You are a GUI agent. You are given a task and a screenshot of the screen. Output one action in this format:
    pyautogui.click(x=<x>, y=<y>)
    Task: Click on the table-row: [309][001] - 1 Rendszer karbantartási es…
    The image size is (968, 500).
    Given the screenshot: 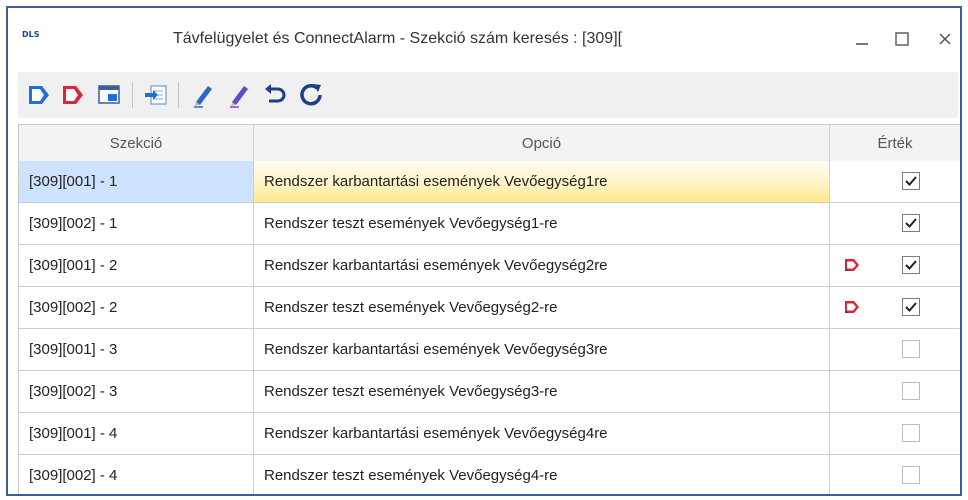 What is the action you would take?
    pyautogui.click(x=489, y=182)
    